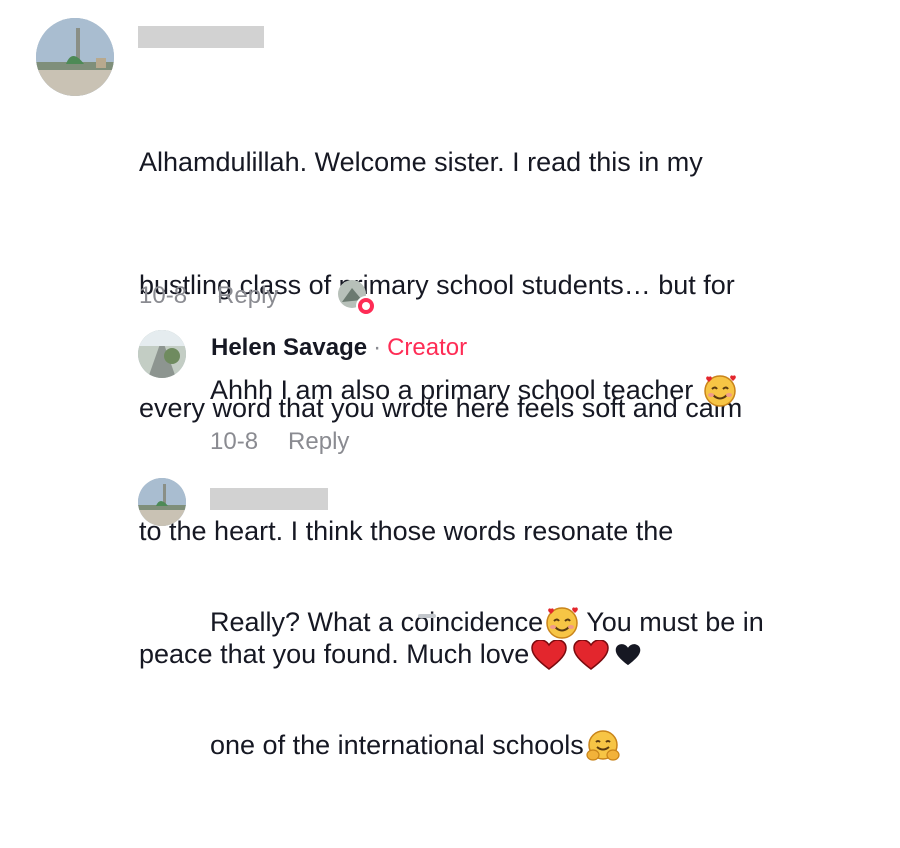 Image resolution: width=900 pixels, height=848 pixels. Describe the element at coordinates (603, 745) in the screenshot. I see `hugging-face-icon` at that location.